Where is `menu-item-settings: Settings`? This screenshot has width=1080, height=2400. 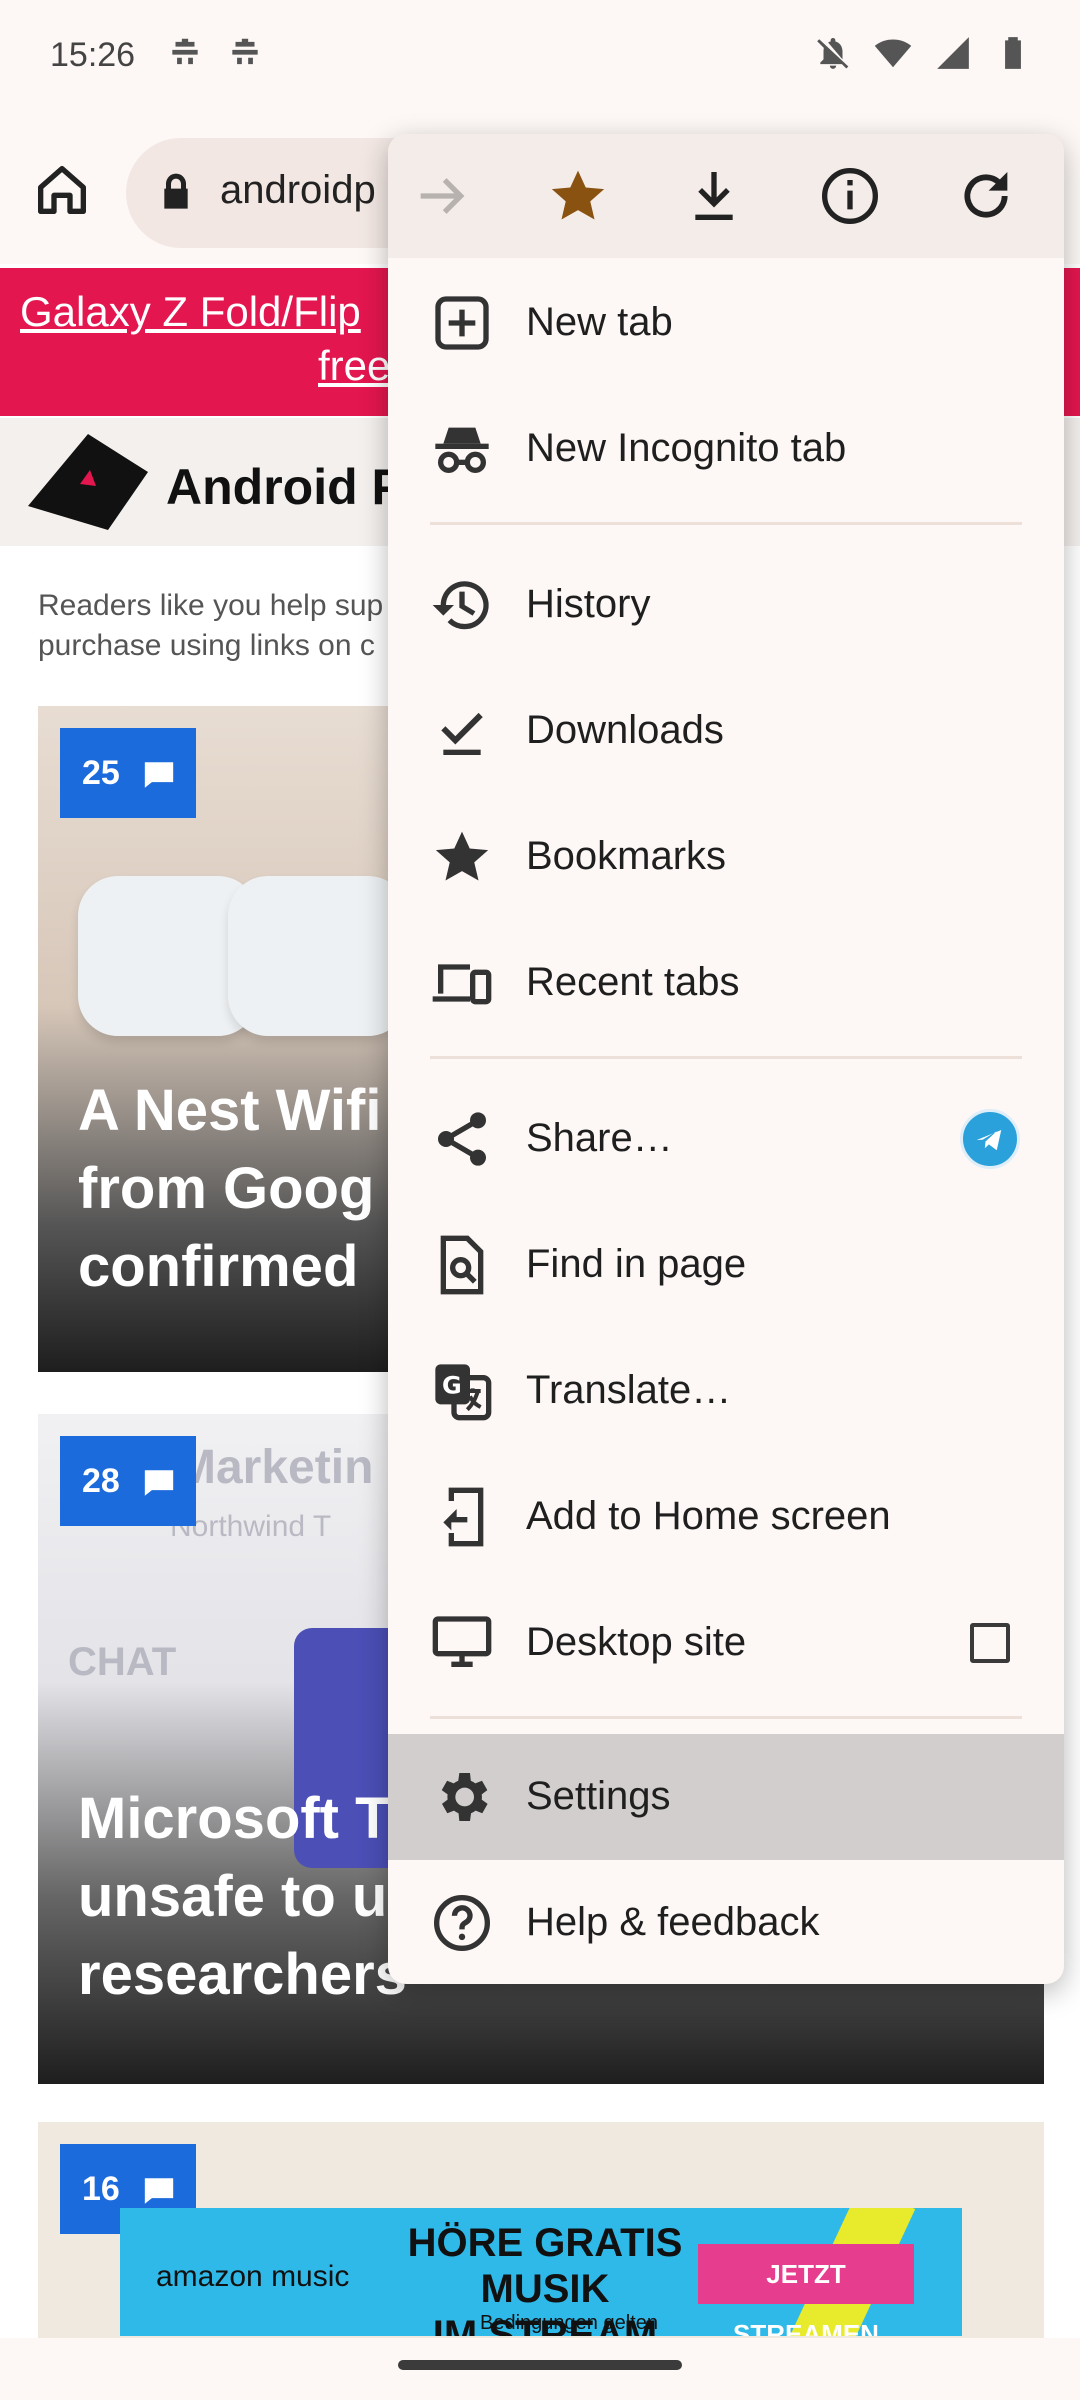 menu-item-settings: Settings is located at coordinates (726, 1797).